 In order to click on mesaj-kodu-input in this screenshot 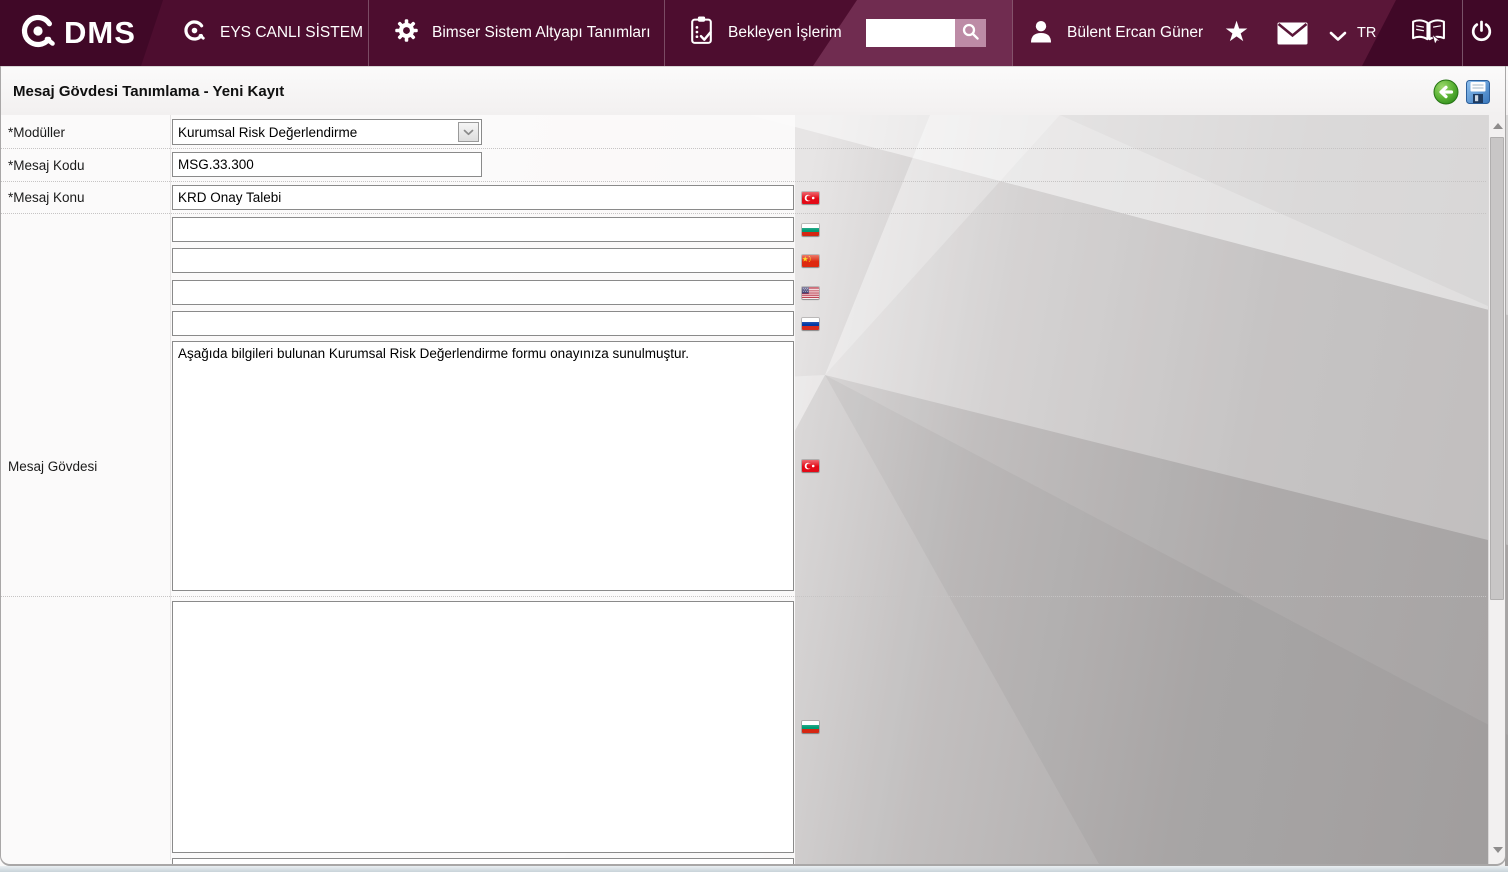, I will do `click(327, 164)`.